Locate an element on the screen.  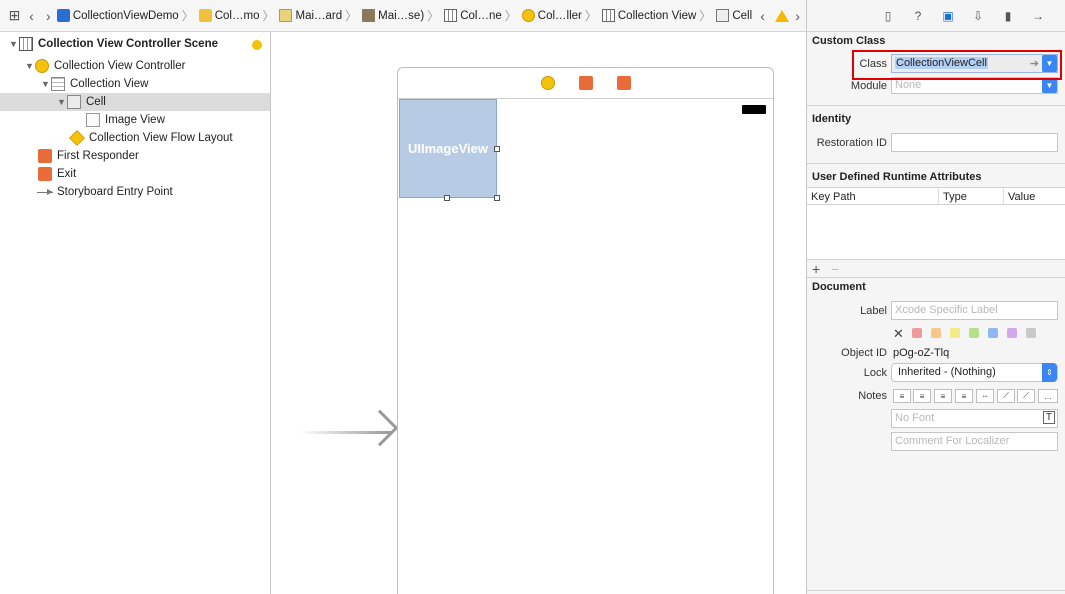
runtime-attributes-title: User Defined Runtime Attributes is located at coordinates (897, 177).